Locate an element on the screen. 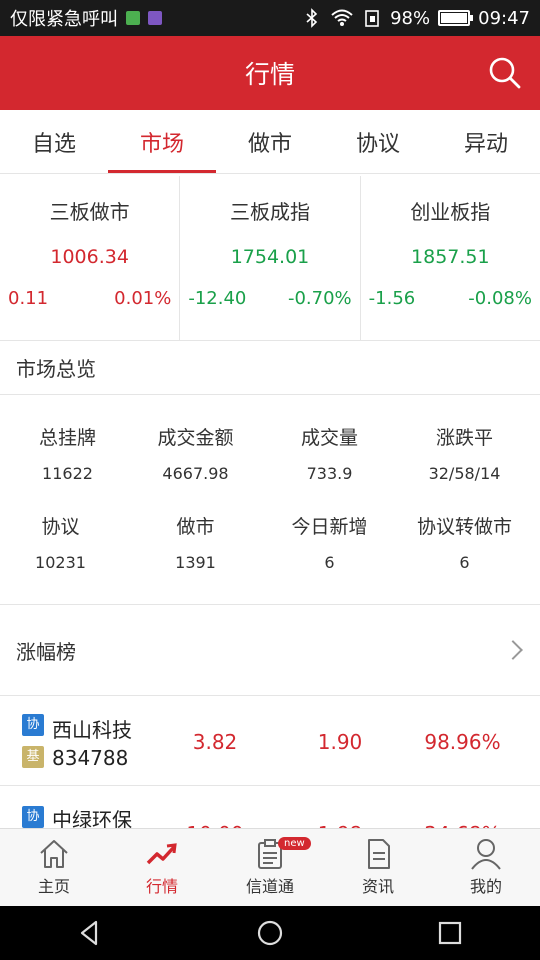 The image size is (540, 960). stat-value: 1391 is located at coordinates (195, 562).